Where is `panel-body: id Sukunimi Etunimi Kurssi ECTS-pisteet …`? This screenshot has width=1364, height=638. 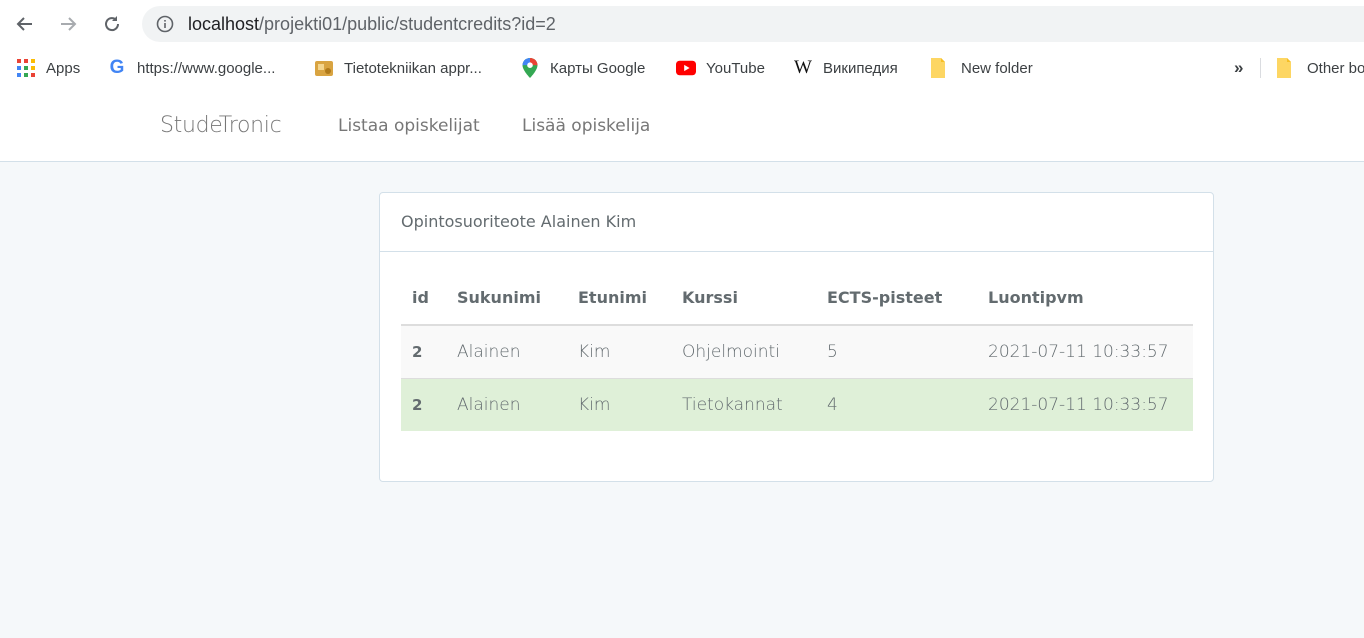 panel-body: id Sukunimi Etunimi Kurssi ECTS-pisteet … is located at coordinates (797, 351).